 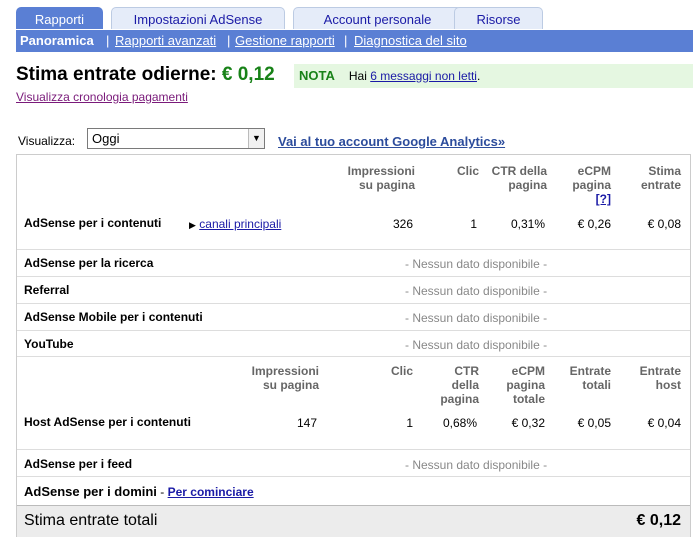 I want to click on tab-account-personale: Account personale, so click(x=377, y=18).